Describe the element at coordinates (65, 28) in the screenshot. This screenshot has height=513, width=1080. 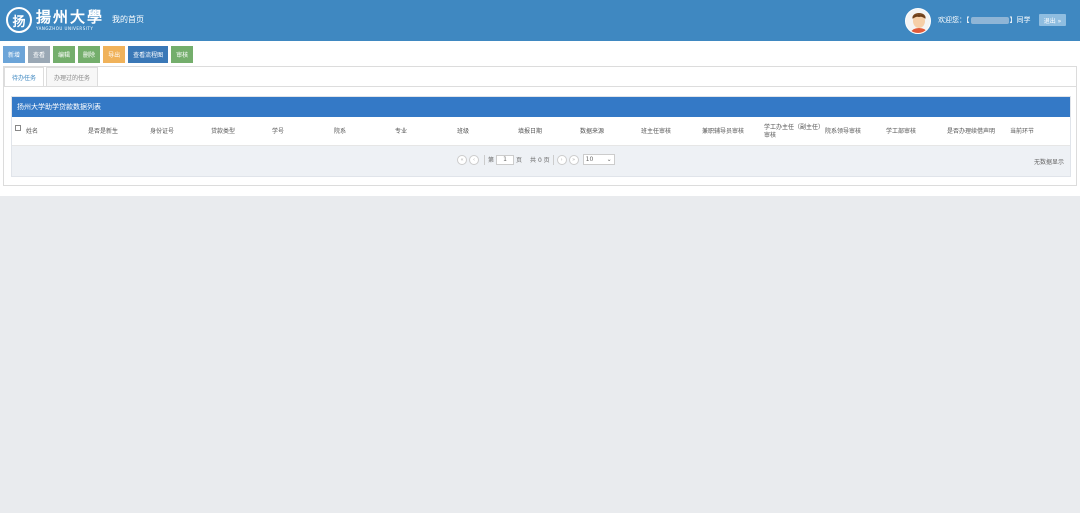
I see `logo-subtitle: YANGZHOU UNIVERSITY` at that location.